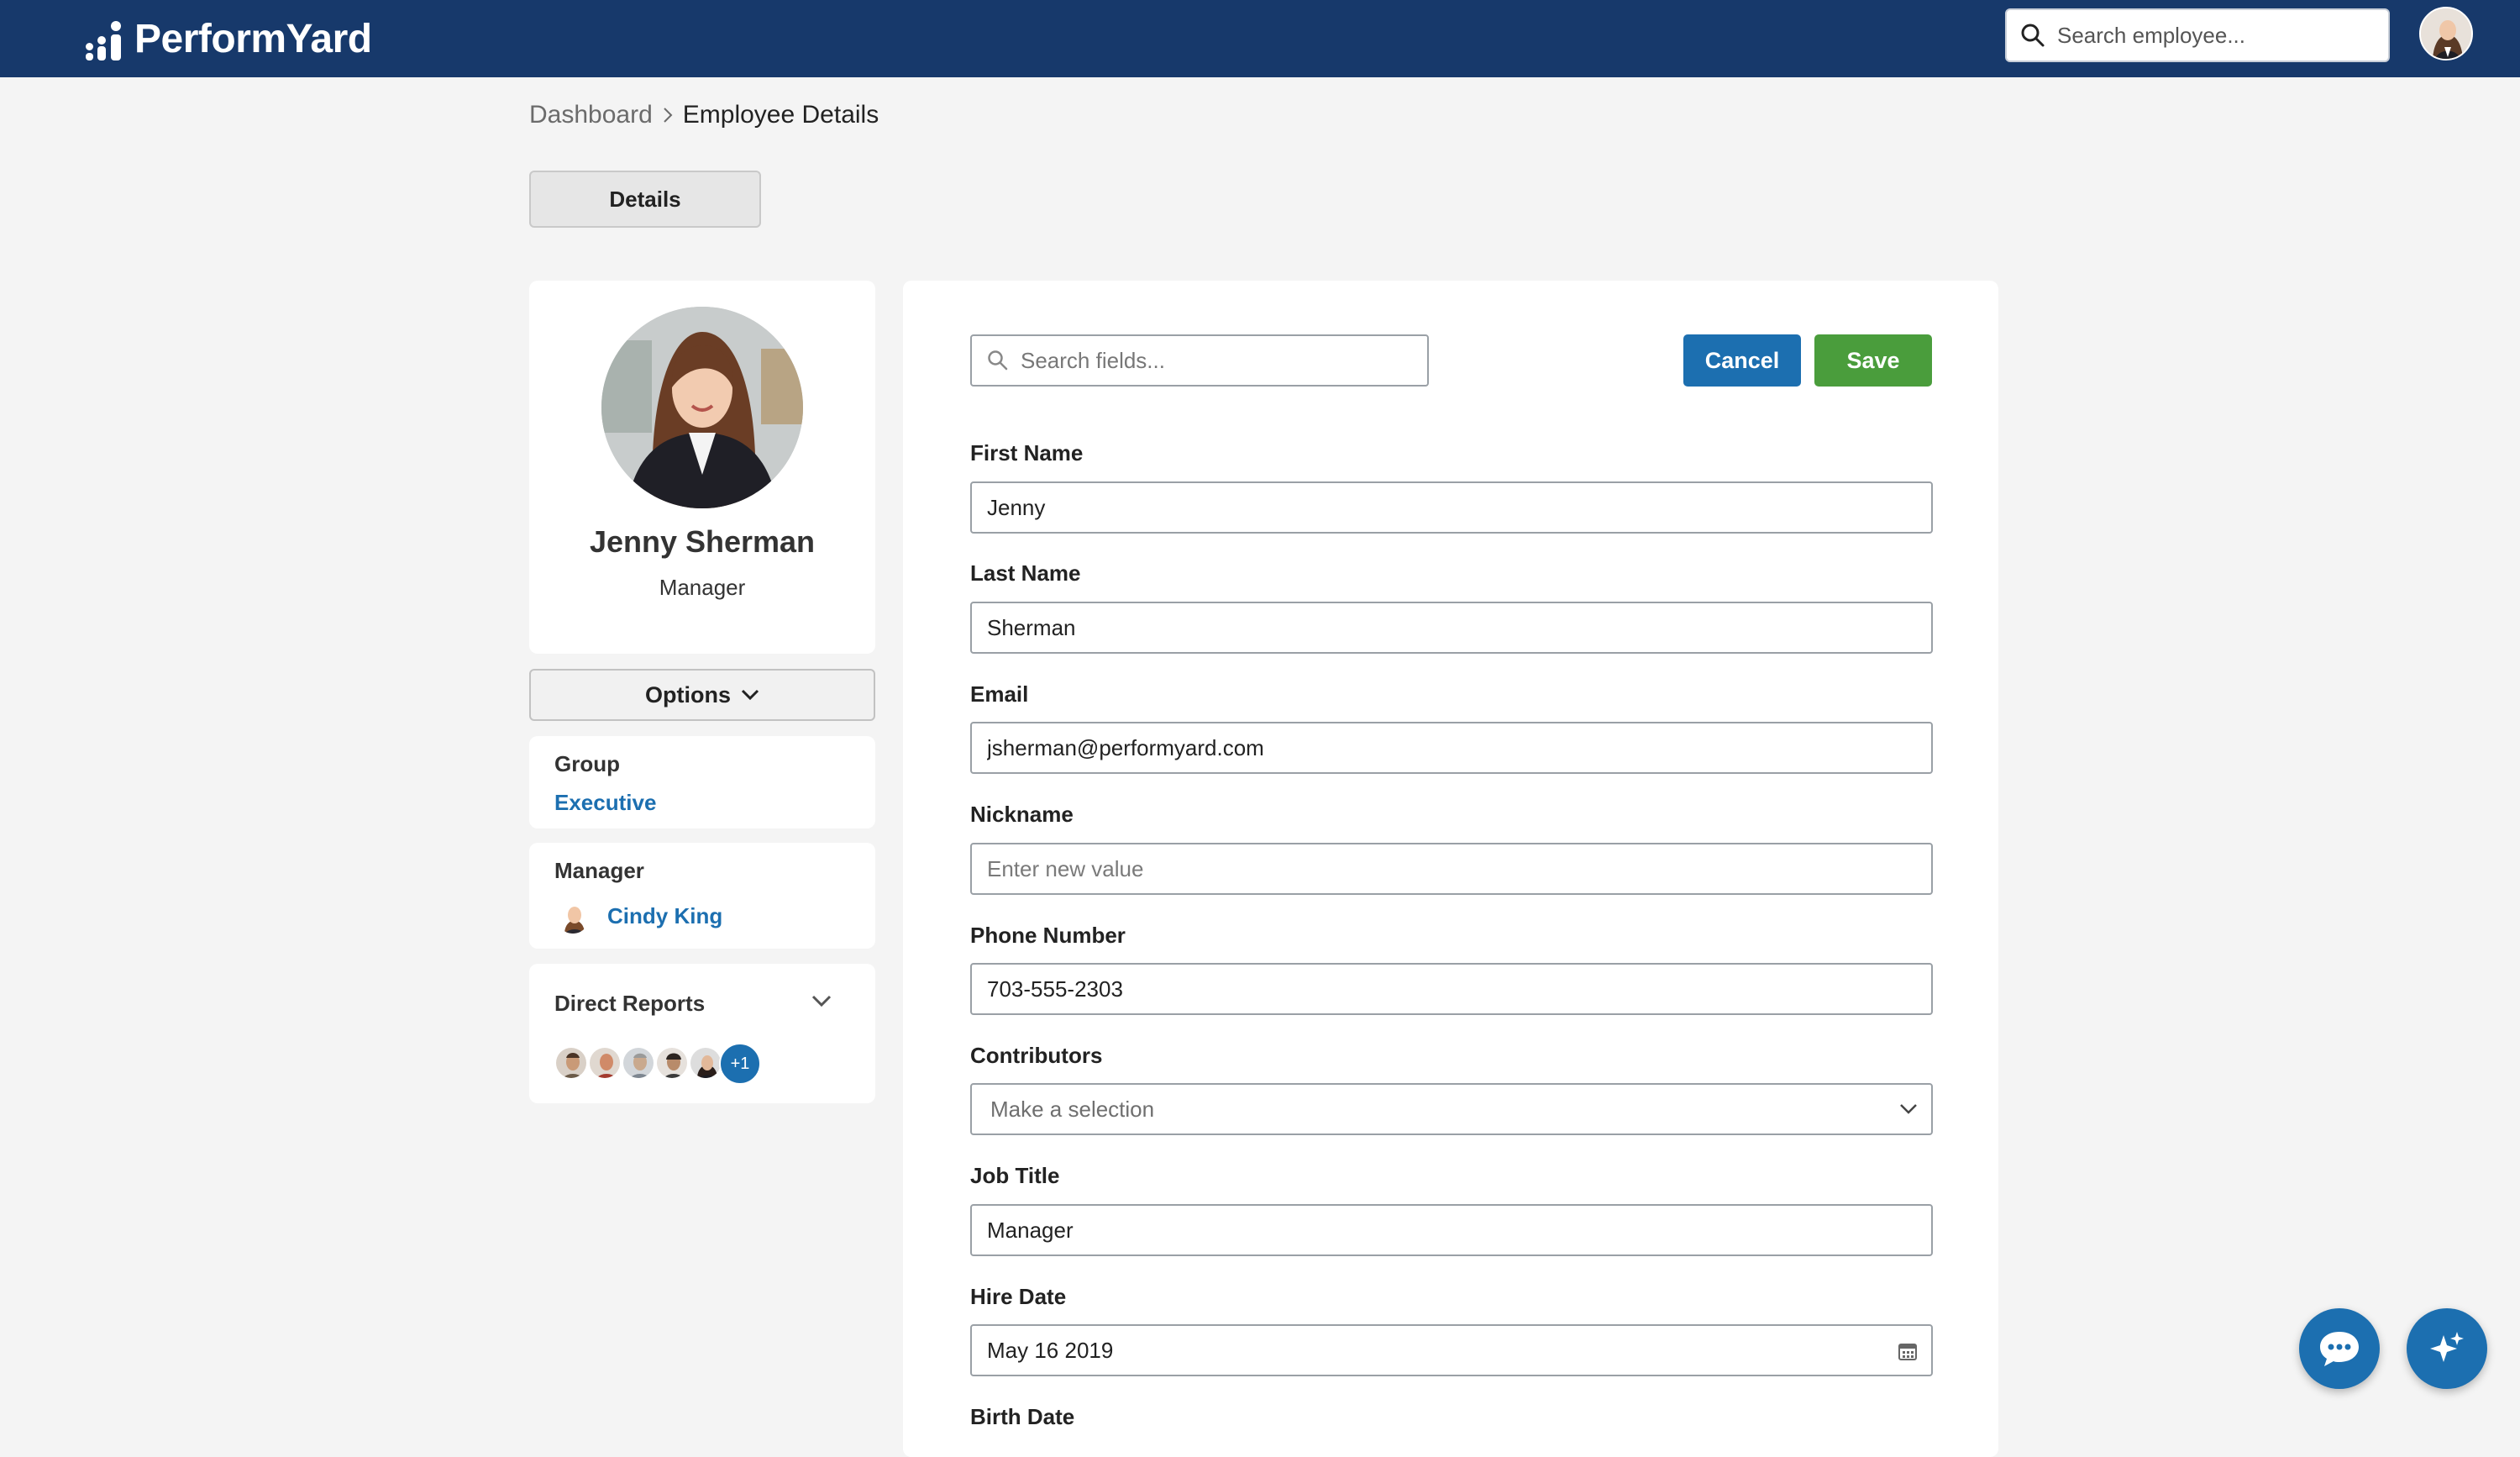 The image size is (2520, 1457). I want to click on user-avatar-icon, so click(2446, 33).